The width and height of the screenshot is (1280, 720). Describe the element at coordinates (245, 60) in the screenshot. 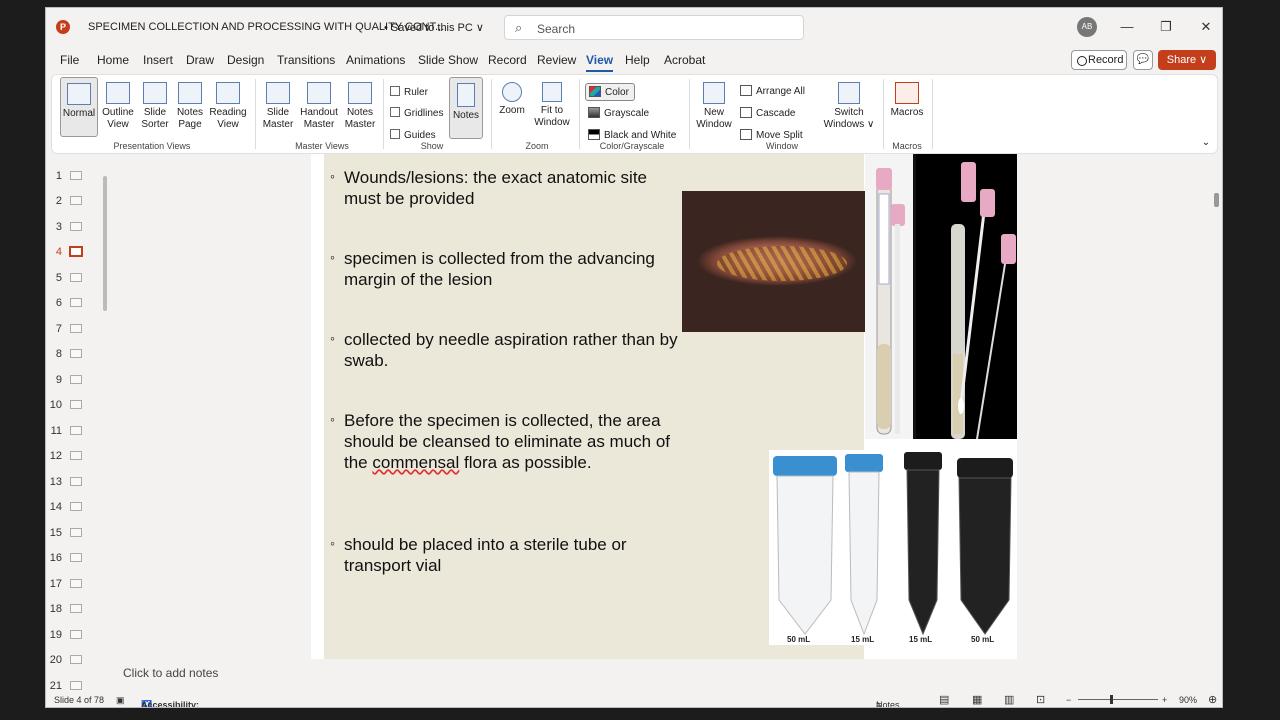

I see `tab-design: Design` at that location.